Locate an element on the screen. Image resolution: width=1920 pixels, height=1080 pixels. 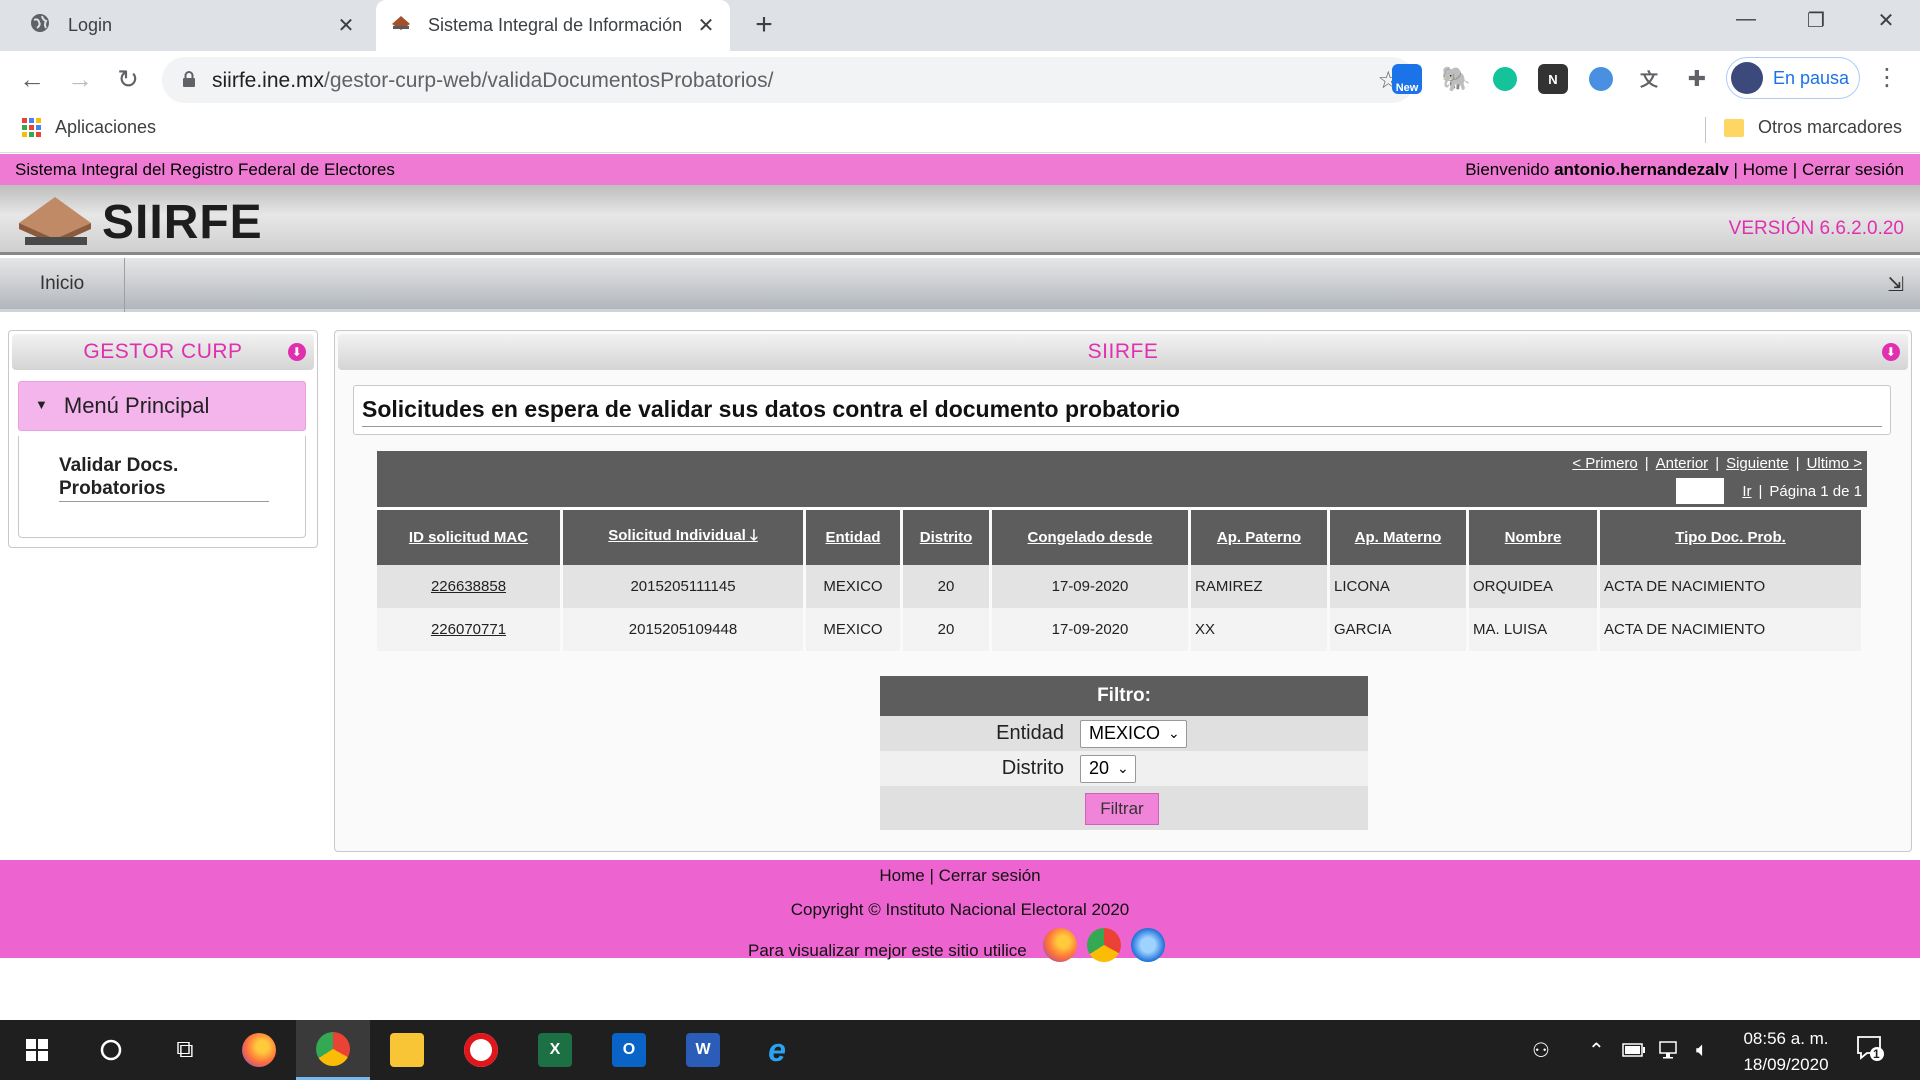
cortana-search-icon is located at coordinates (111, 1050).